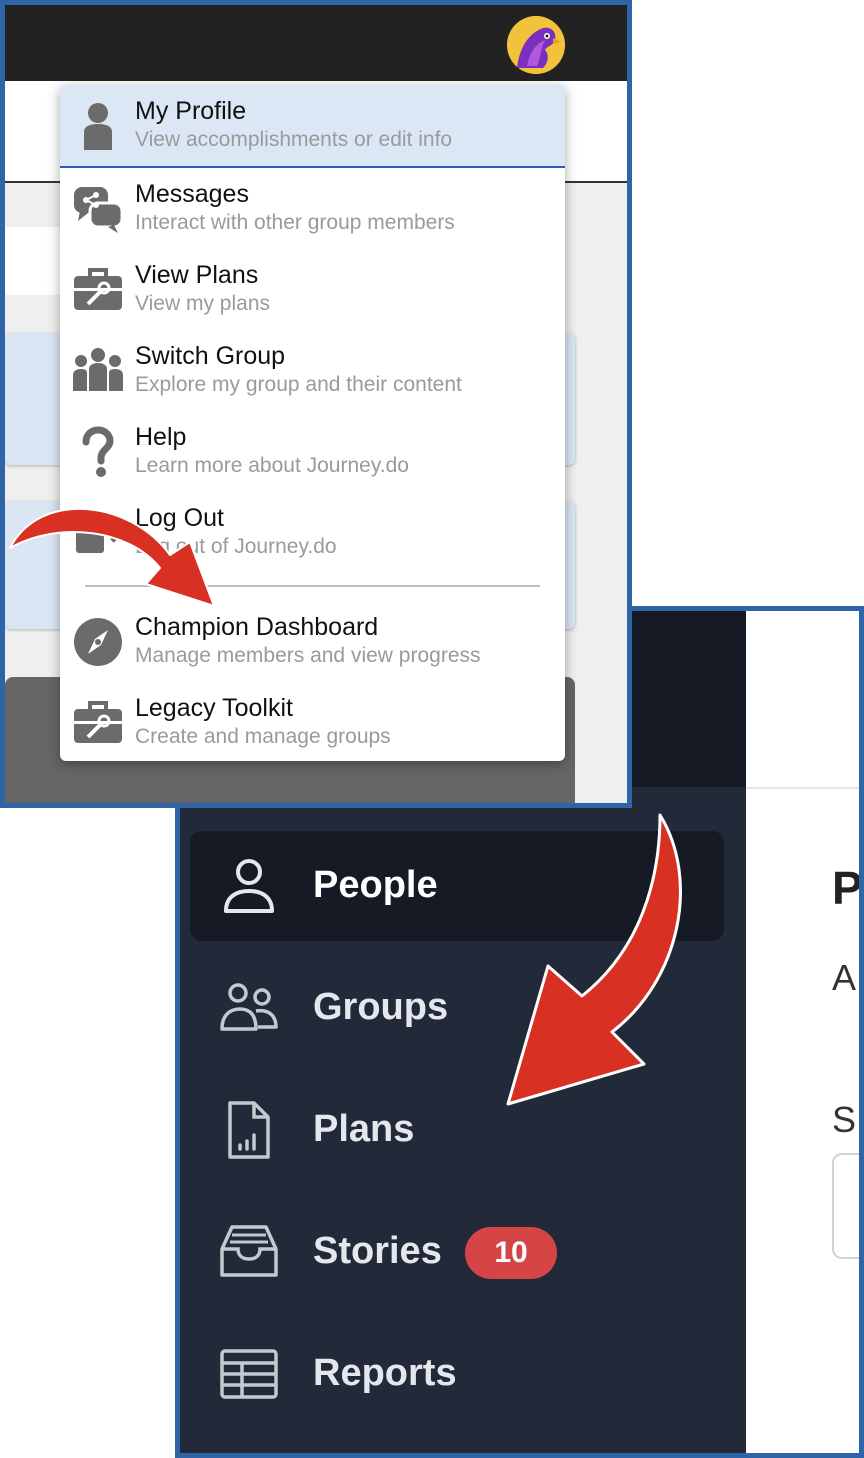 This screenshot has height=1458, width=864. I want to click on menu-item-view-plans: View Plans View my plans, so click(312, 289).